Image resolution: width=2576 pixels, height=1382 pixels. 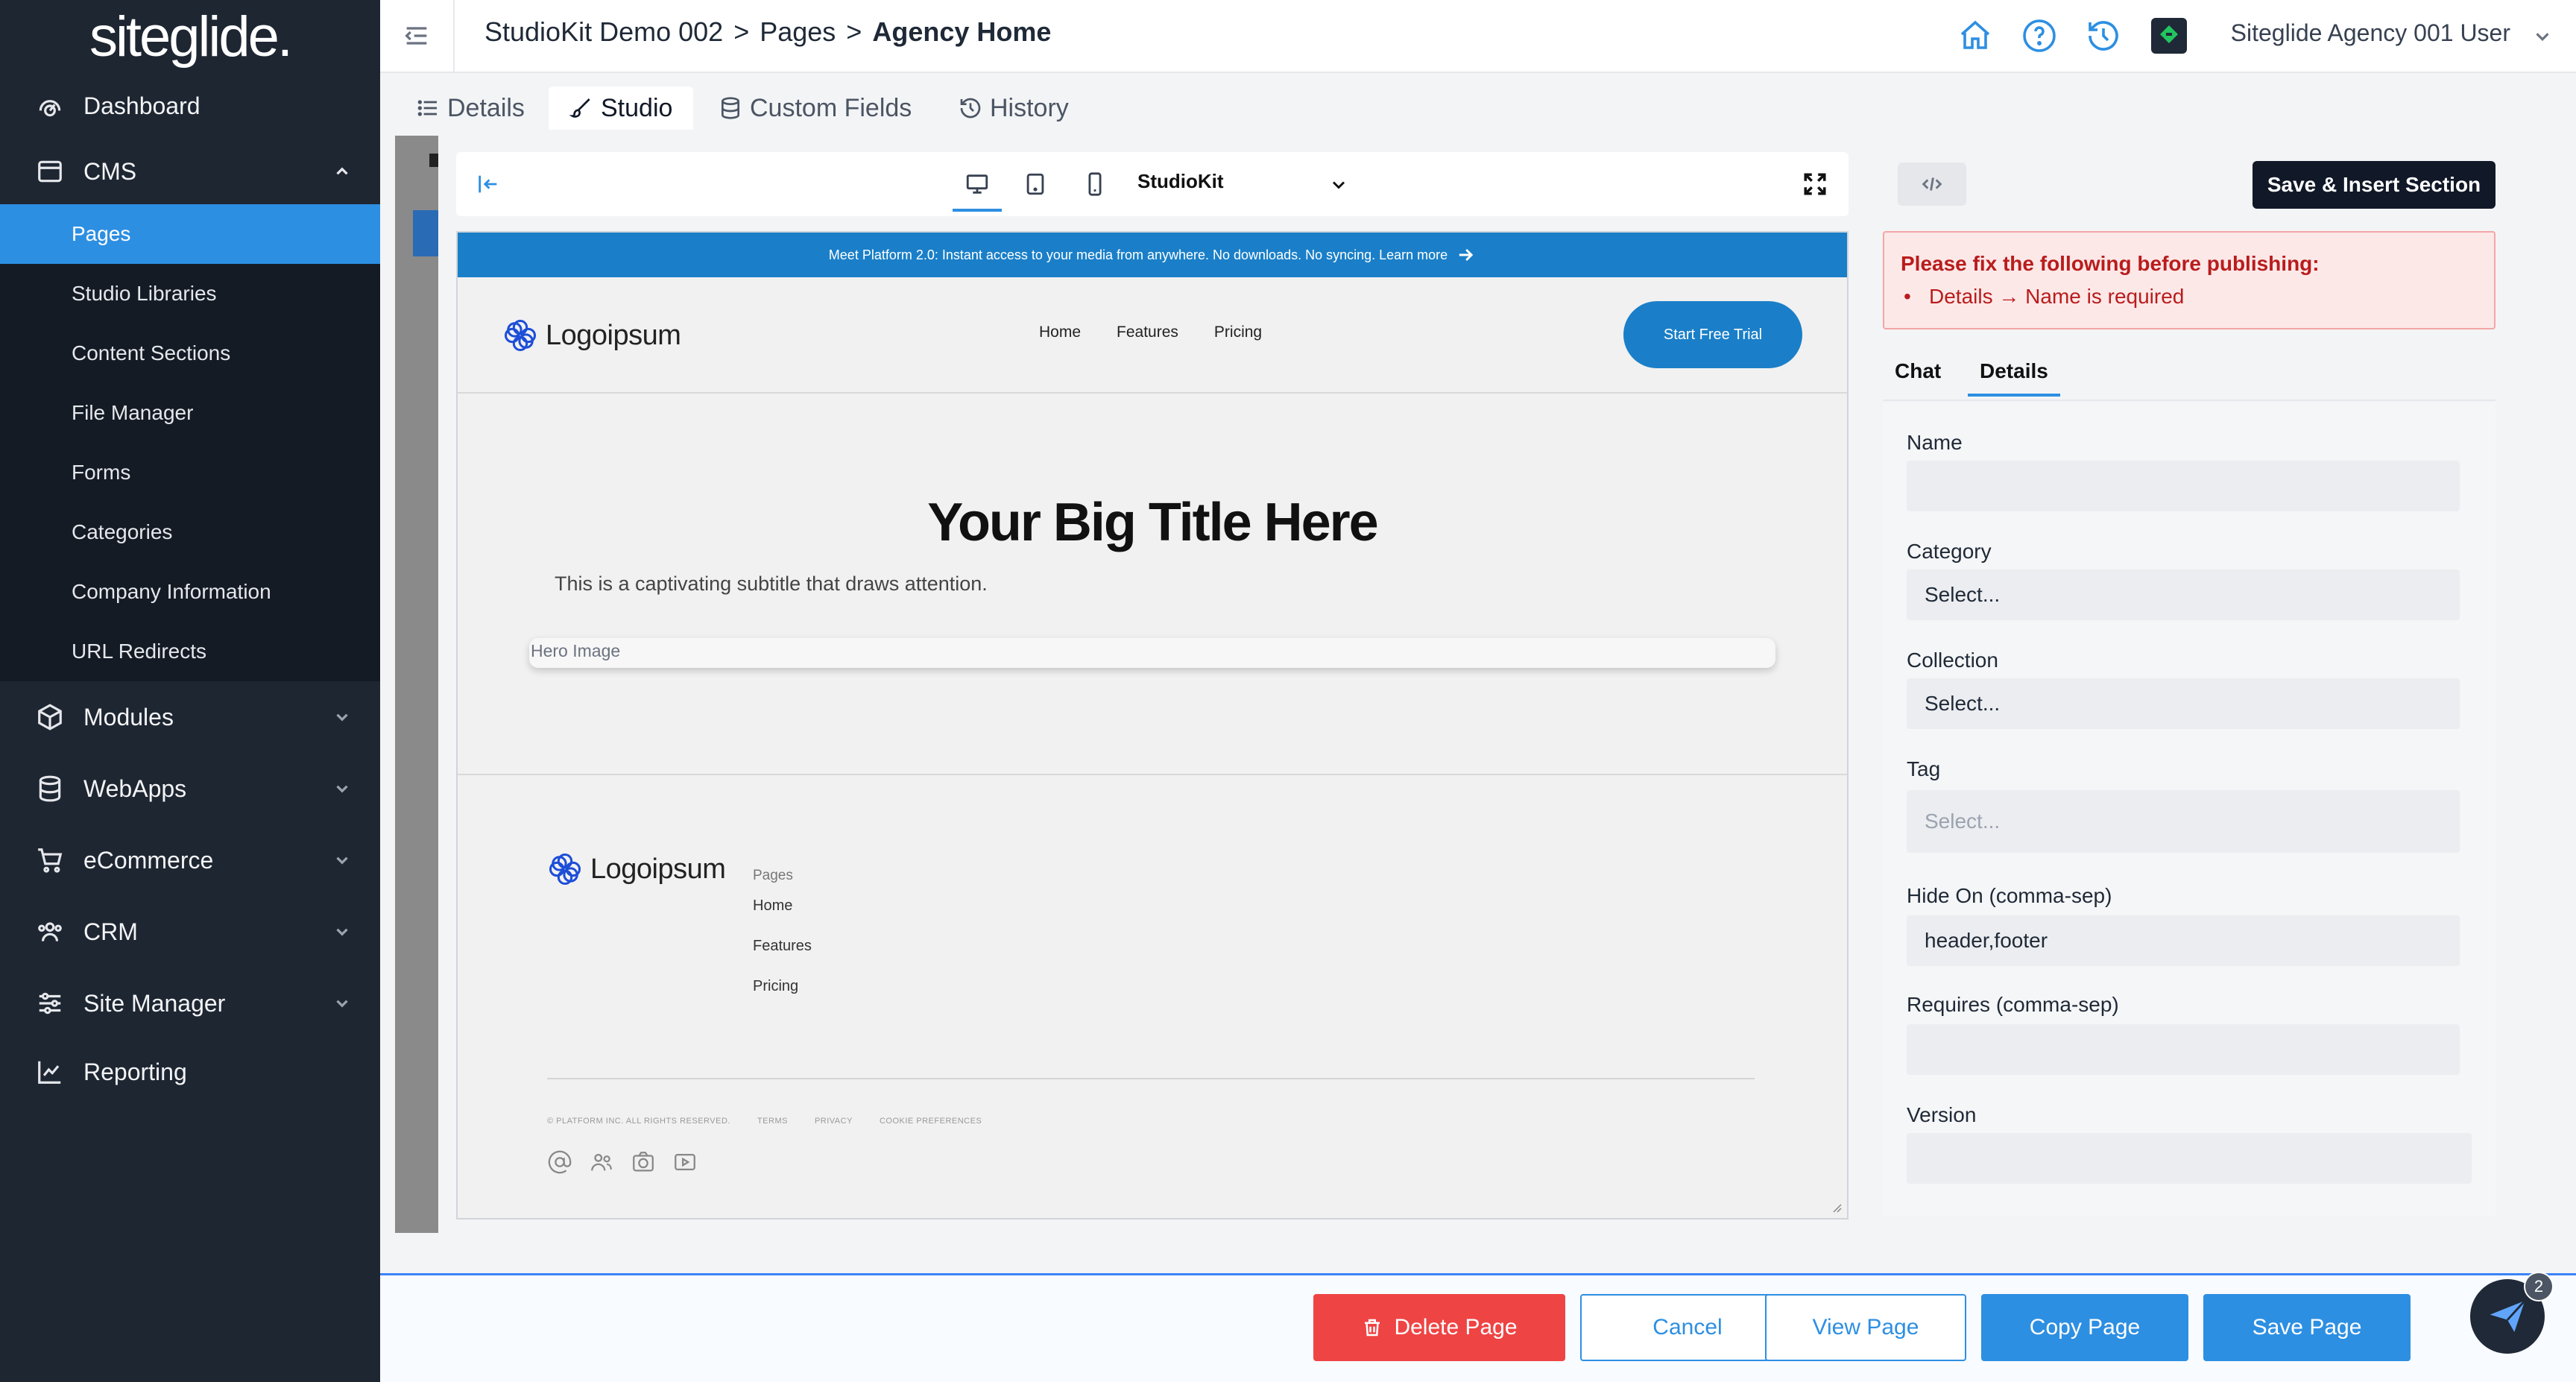 I want to click on sidebar-item-url-redirects: URL Redirects, so click(x=190, y=651).